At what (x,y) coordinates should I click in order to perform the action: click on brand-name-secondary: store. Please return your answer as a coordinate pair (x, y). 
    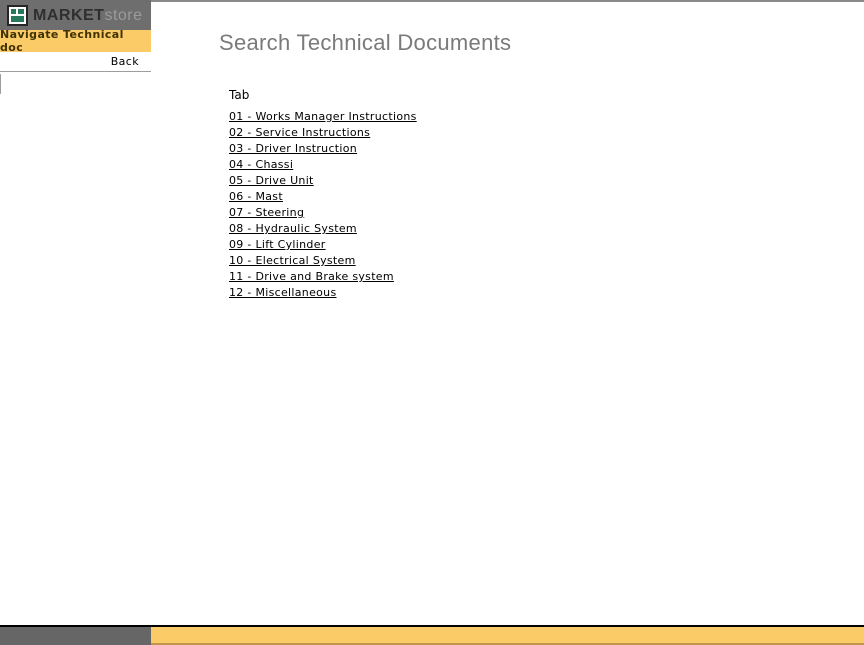
    Looking at the image, I should click on (123, 15).